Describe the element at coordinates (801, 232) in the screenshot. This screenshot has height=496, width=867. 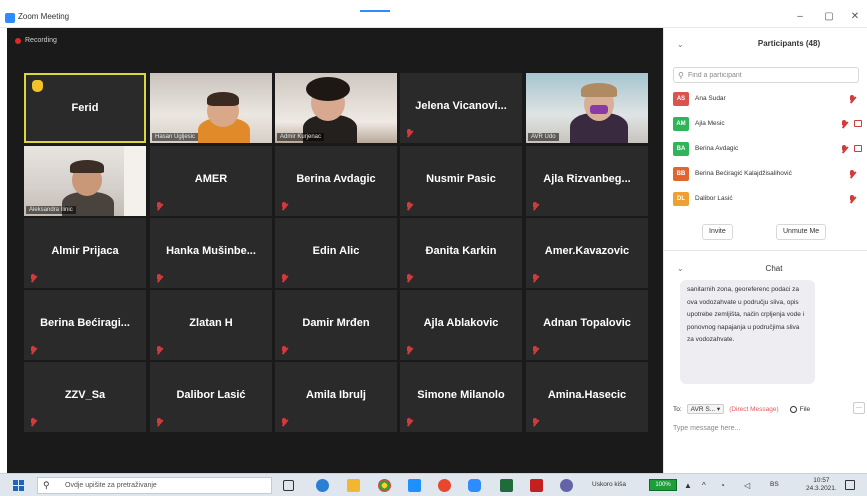
I see `unmute-me-button: Unmute Me` at that location.